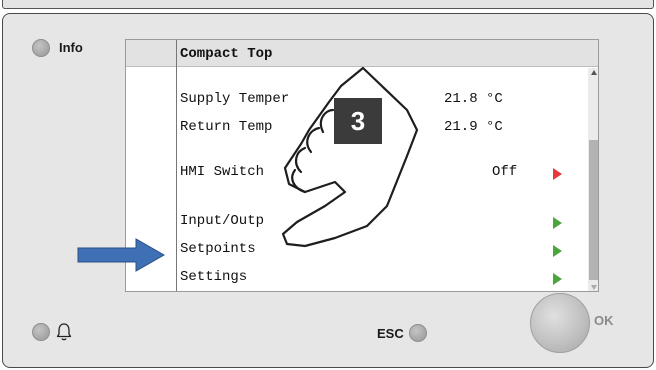 The height and width of the screenshot is (370, 656). Describe the element at coordinates (560, 323) in the screenshot. I see `ok-knob` at that location.